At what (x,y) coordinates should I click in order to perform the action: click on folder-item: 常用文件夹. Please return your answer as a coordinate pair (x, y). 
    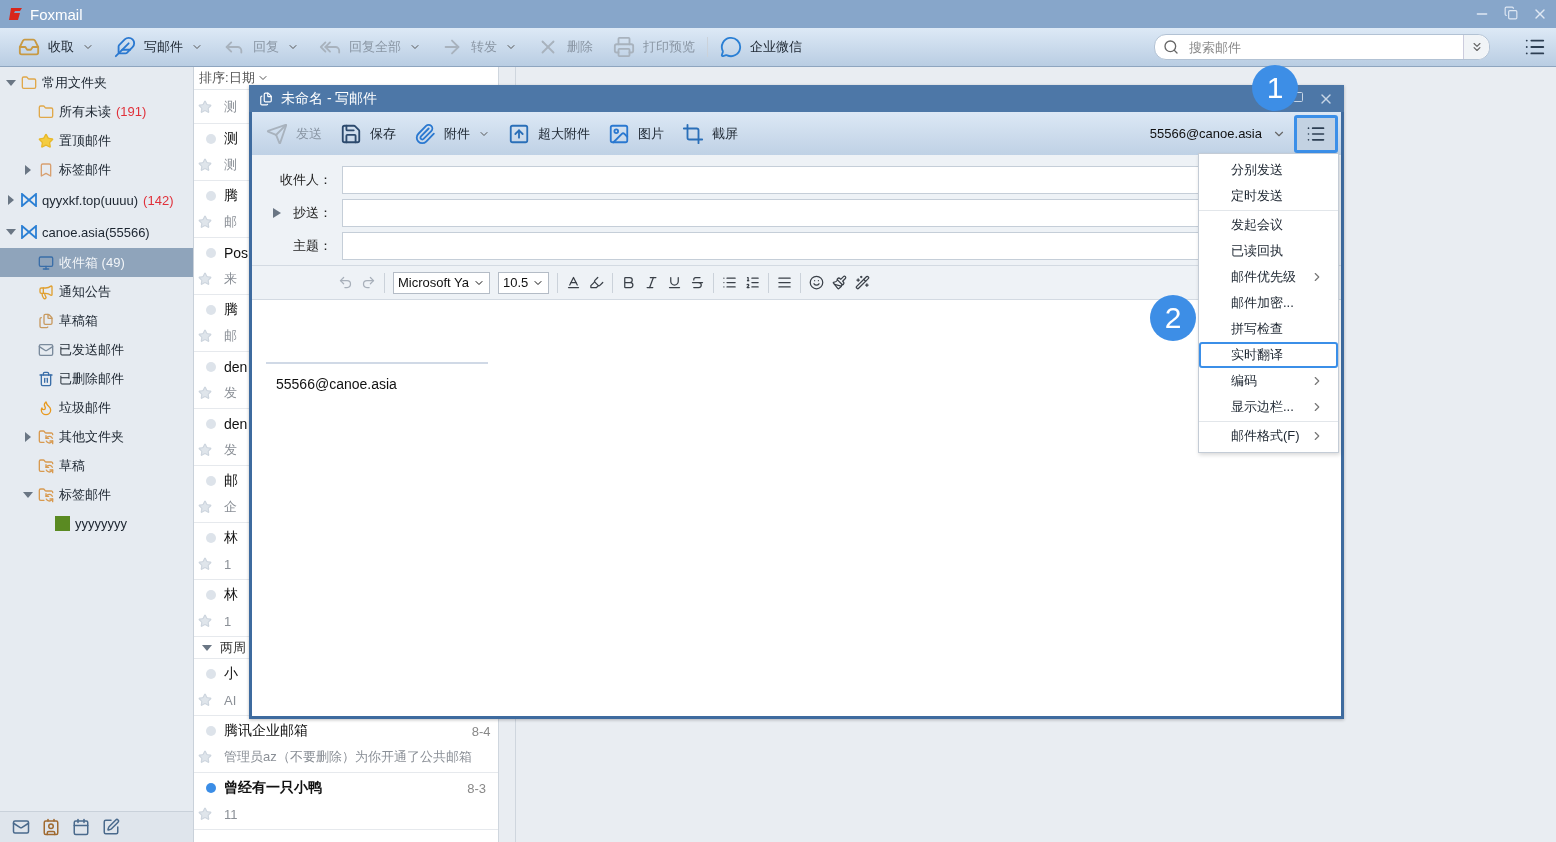
    Looking at the image, I should click on (96, 82).